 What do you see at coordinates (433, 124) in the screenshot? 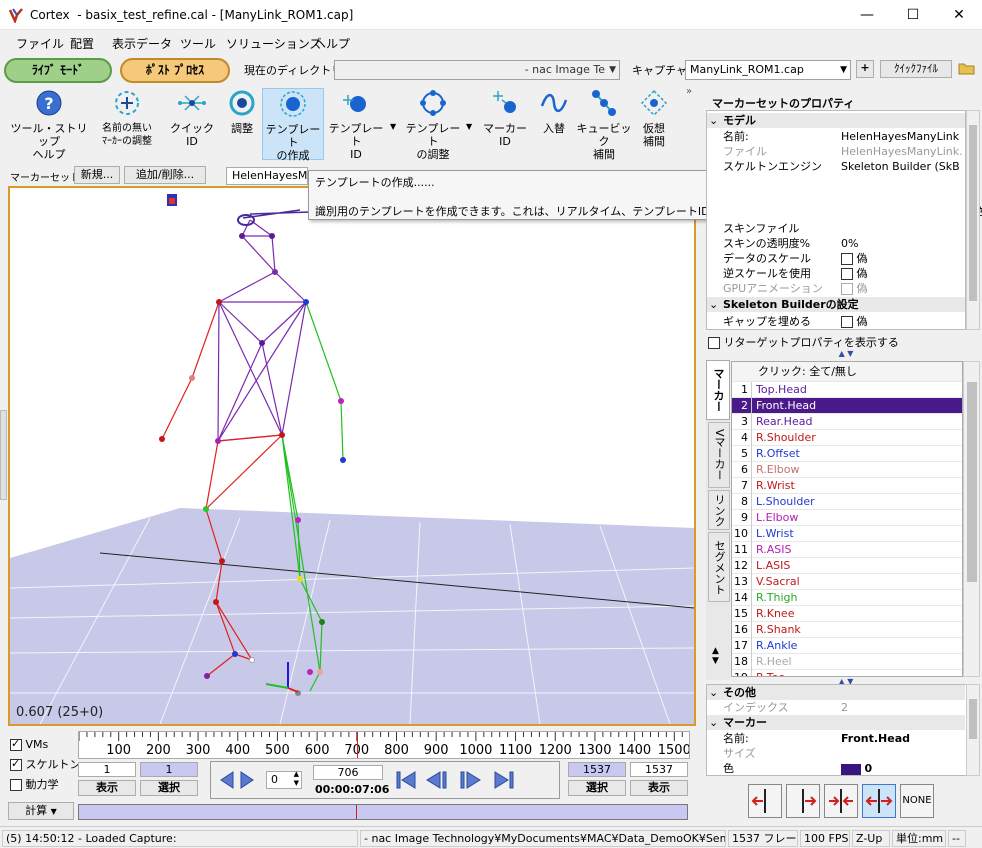
I see `ribbon-template-adjust: テンプレート の調整` at bounding box center [433, 124].